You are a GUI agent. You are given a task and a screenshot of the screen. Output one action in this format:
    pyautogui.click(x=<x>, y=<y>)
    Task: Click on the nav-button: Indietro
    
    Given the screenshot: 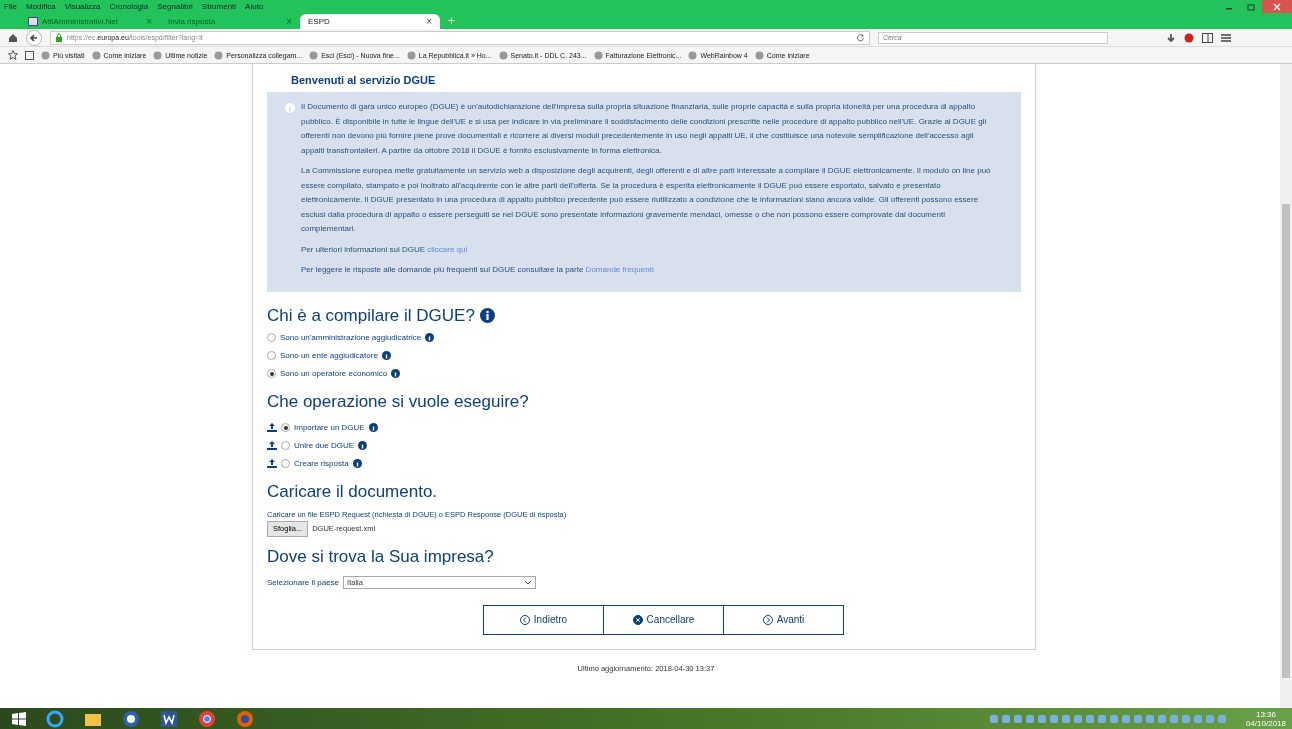 What is the action you would take?
    pyautogui.click(x=543, y=619)
    